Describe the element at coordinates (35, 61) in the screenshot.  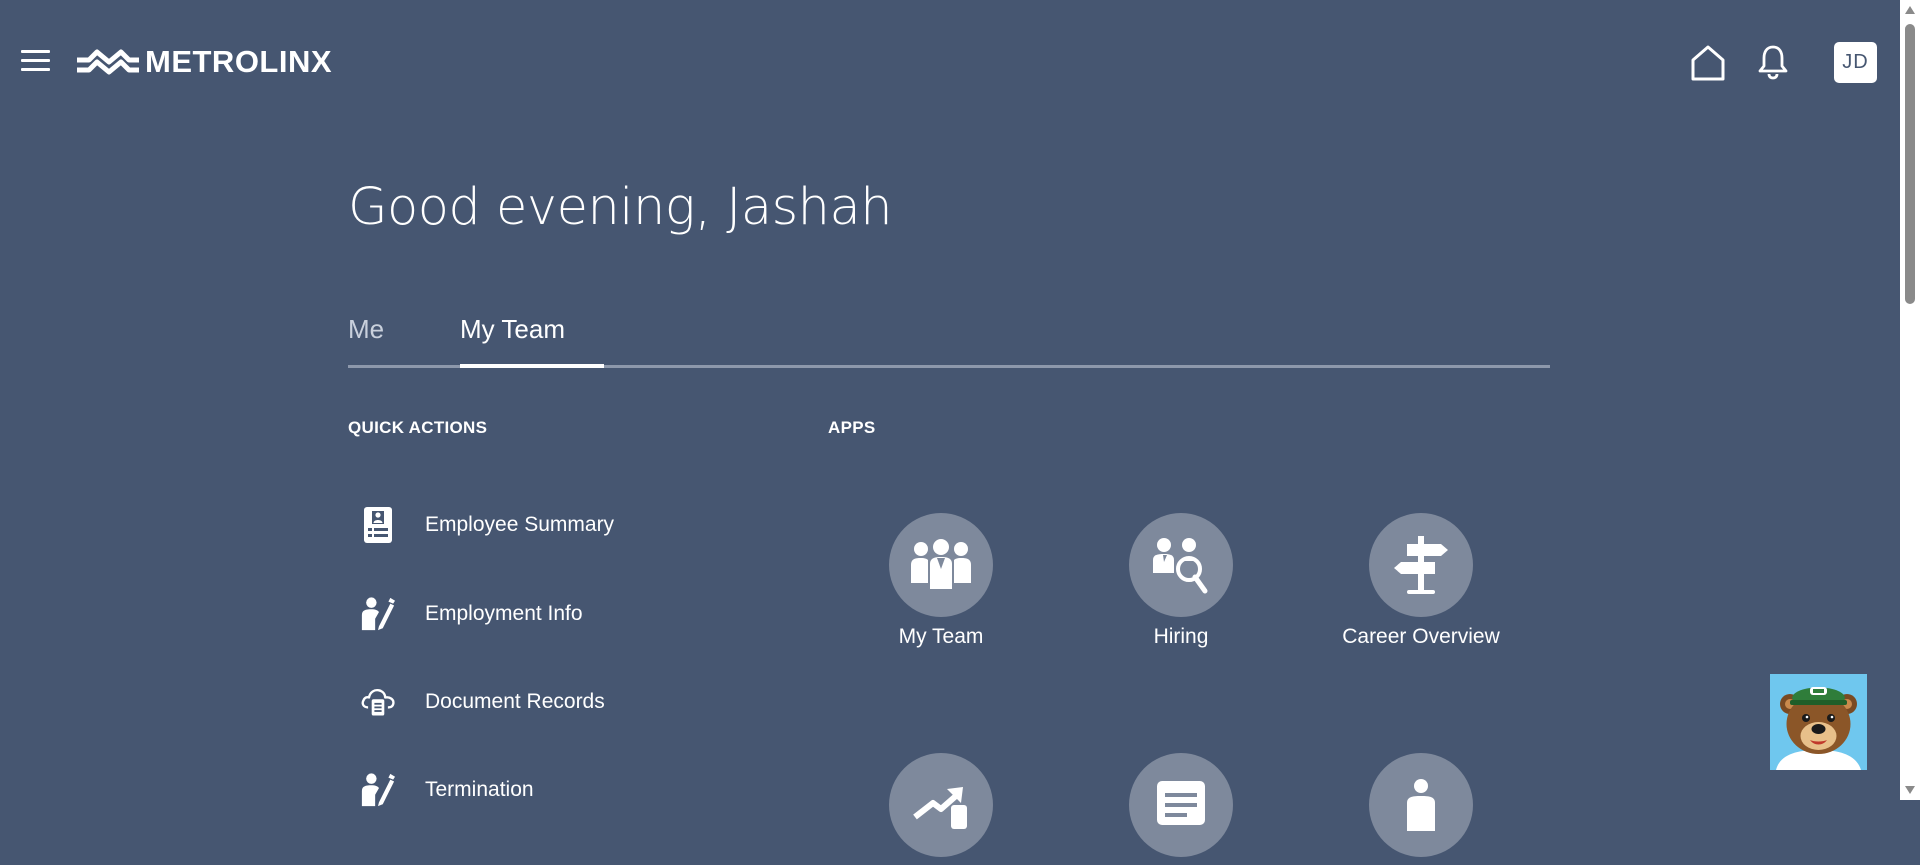
I see `menu-icon` at that location.